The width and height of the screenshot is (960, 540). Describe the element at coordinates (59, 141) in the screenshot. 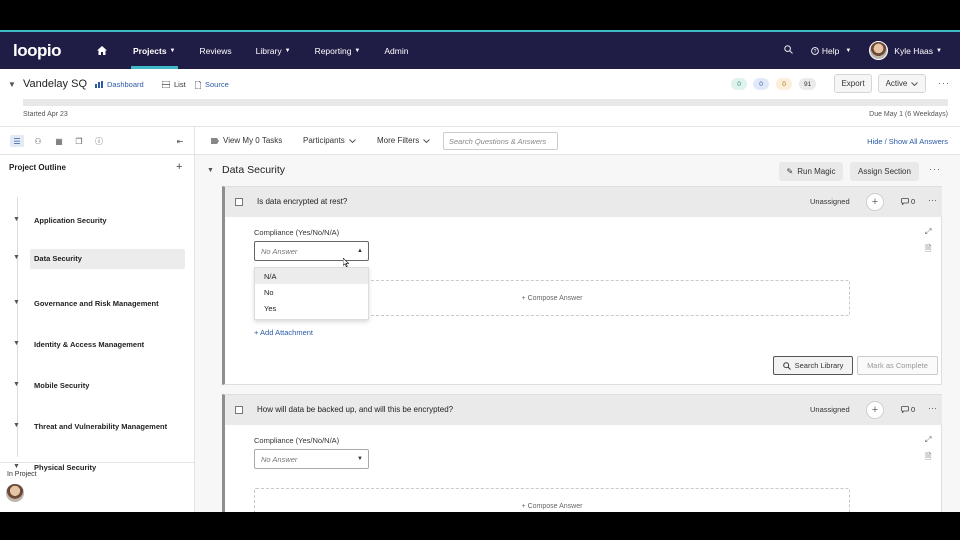

I see `calendar-icon: ▦` at that location.